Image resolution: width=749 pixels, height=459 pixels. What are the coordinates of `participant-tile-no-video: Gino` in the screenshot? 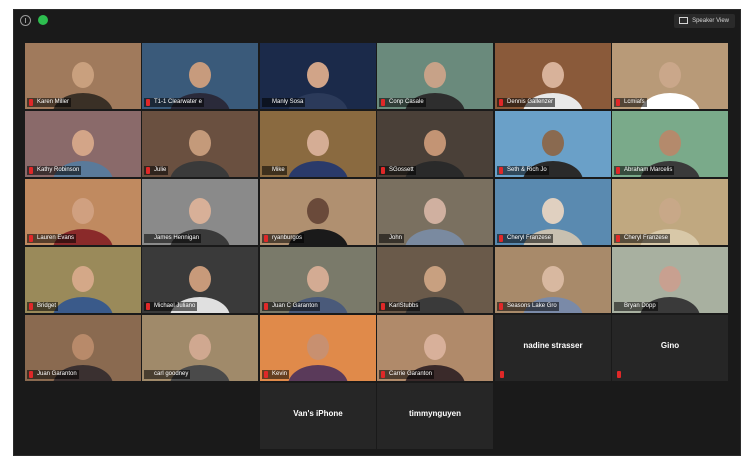 It's located at (670, 348).